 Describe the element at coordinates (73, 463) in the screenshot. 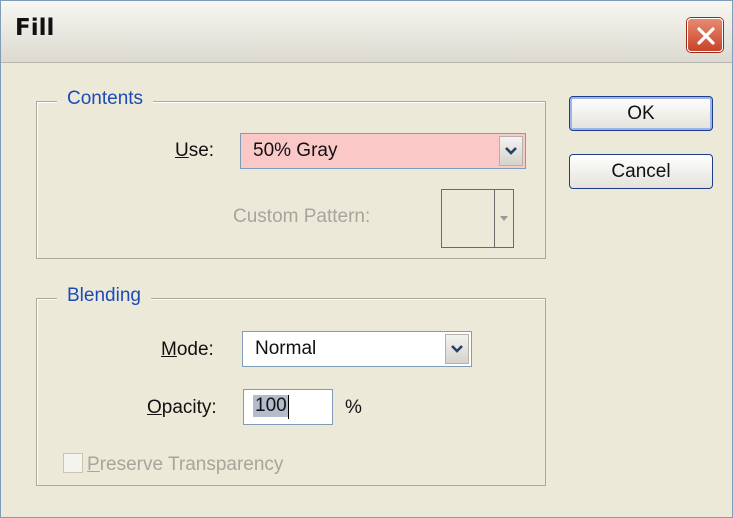

I see `preserve-transparency-checkbox` at that location.